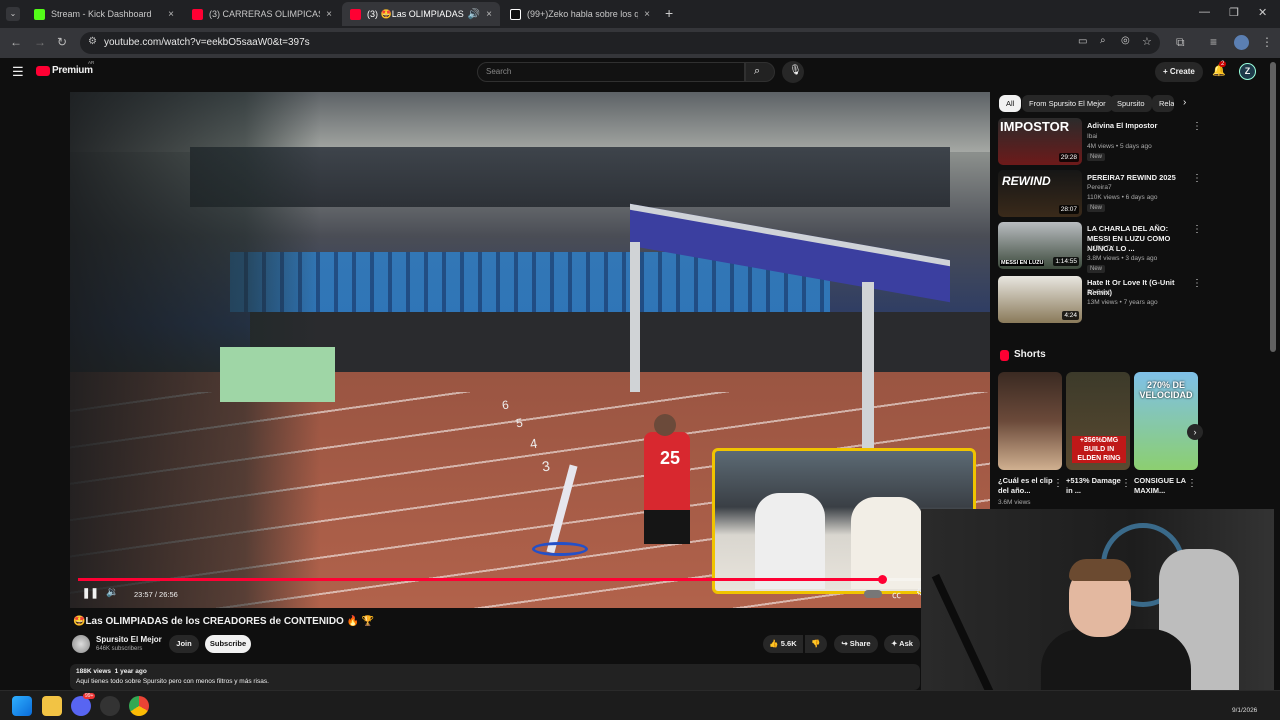 Image resolution: width=1280 pixels, height=720 pixels. Describe the element at coordinates (1234, 12) in the screenshot. I see `restore-icon: ❐` at that location.